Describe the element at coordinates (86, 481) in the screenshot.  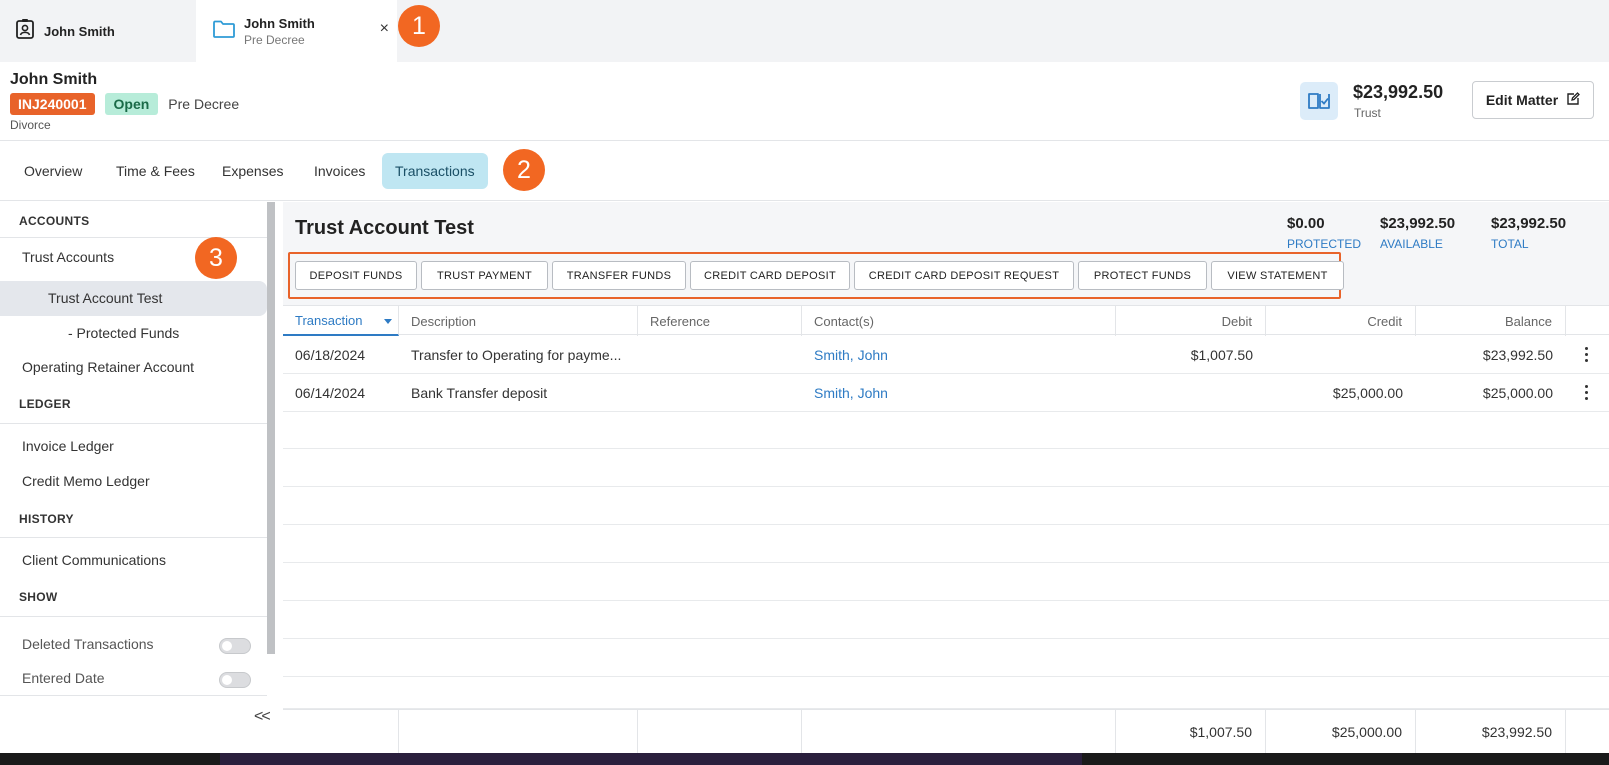
I see `sidebar-item-credit-memo-ledger: Credit Memo Ledger` at that location.